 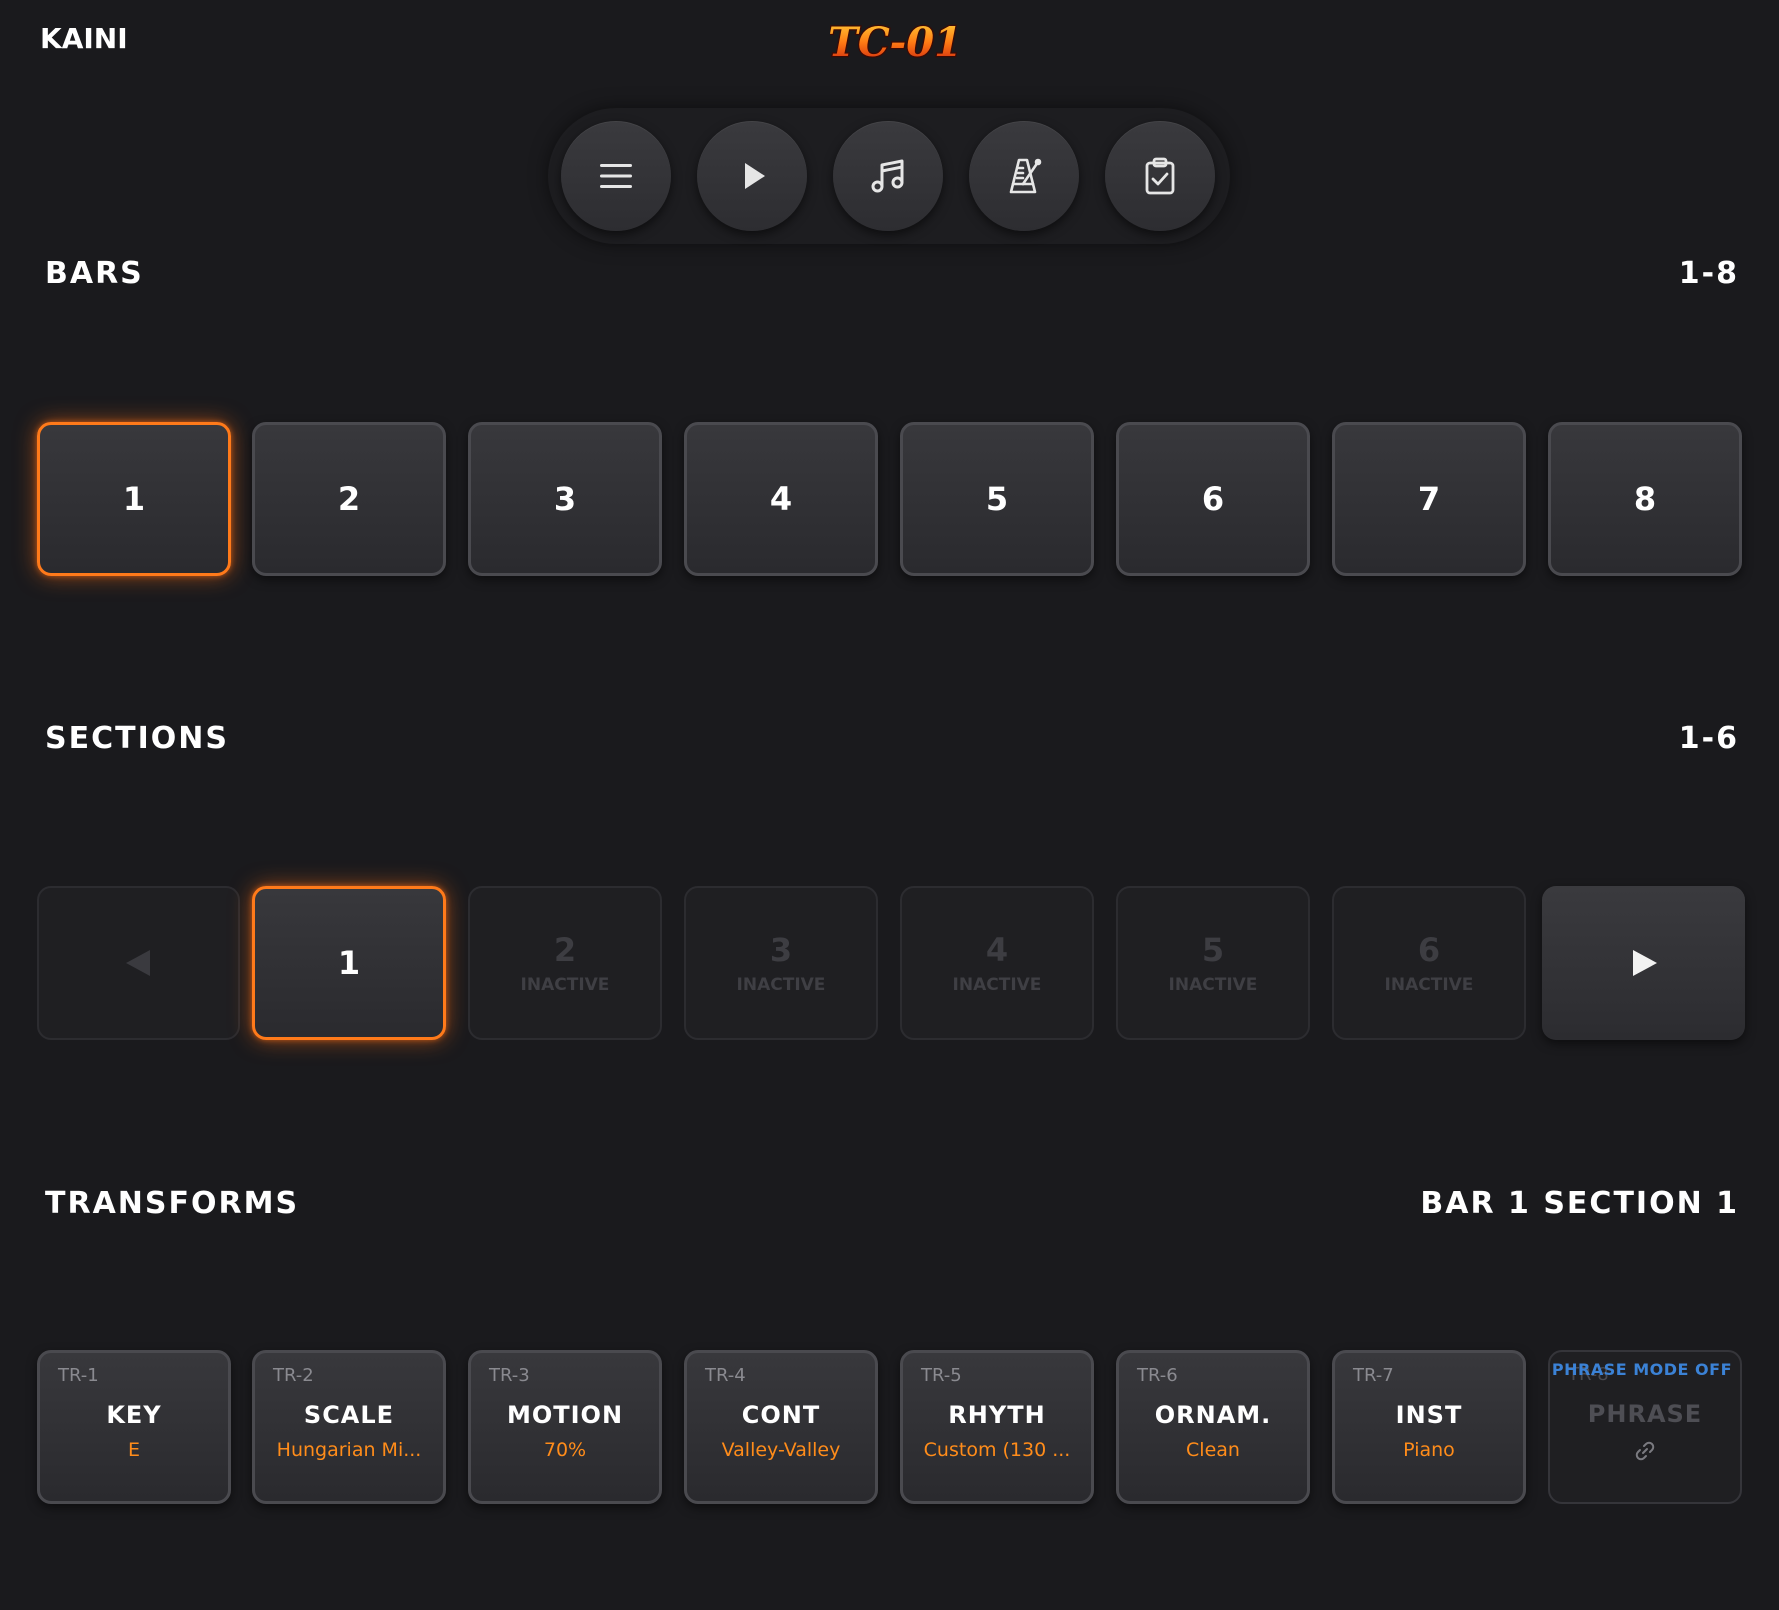 What do you see at coordinates (1641, 1369) in the screenshot?
I see `phrase-mode-status: PHRASE MODE OFF` at bounding box center [1641, 1369].